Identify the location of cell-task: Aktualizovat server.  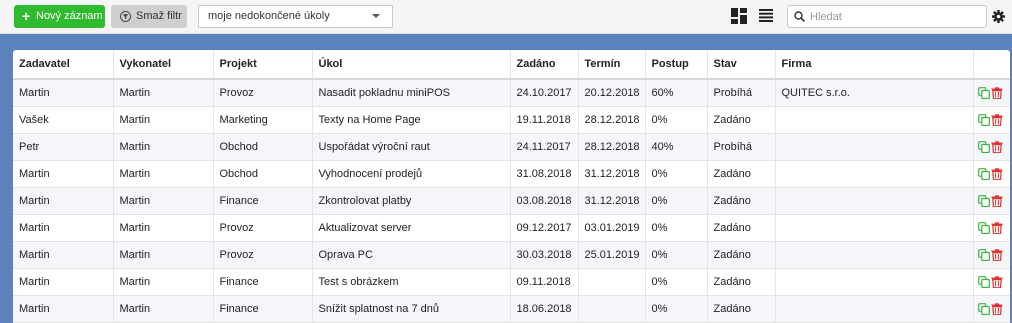
(411, 228).